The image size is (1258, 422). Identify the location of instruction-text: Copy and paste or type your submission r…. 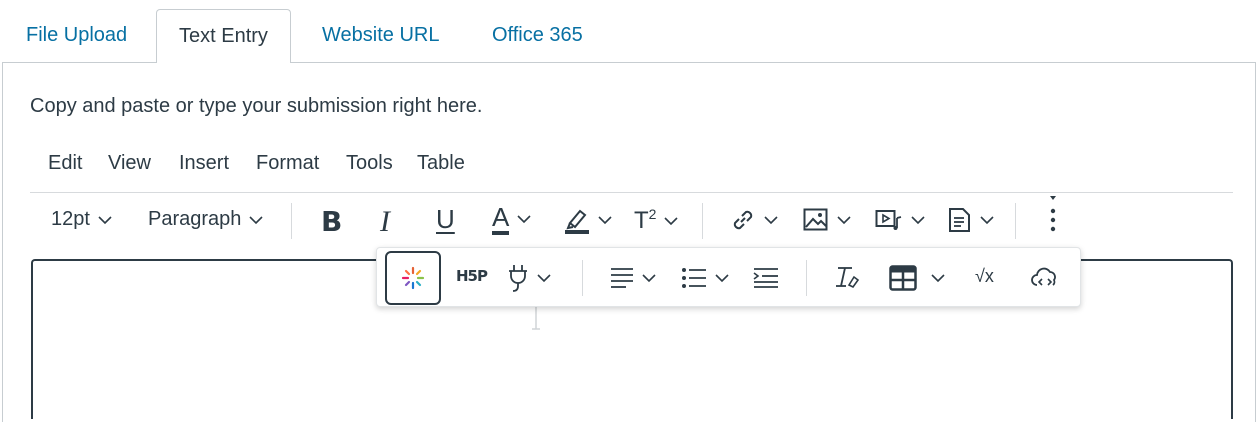
(256, 106).